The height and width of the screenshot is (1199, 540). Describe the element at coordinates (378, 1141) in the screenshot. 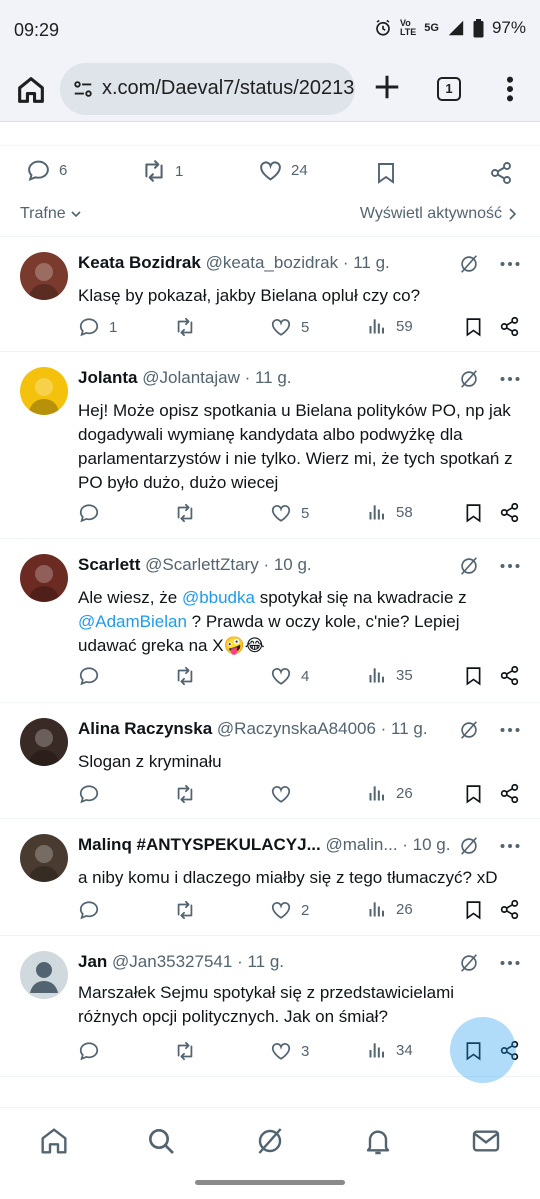

I see `notifications-icon` at that location.